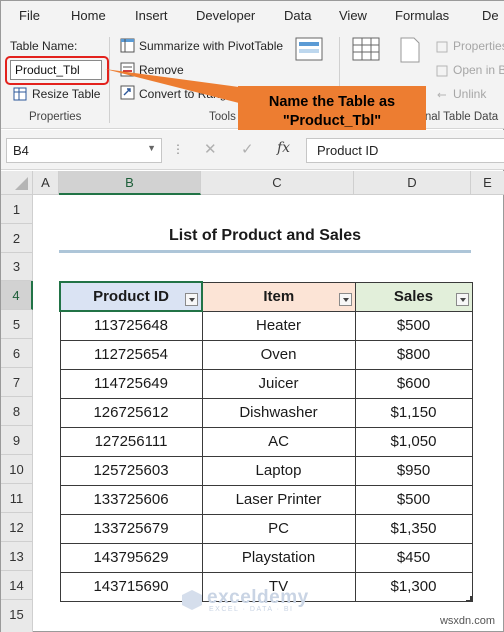  What do you see at coordinates (413, 528) in the screenshot?
I see `cell-sales: $1,350` at bounding box center [413, 528].